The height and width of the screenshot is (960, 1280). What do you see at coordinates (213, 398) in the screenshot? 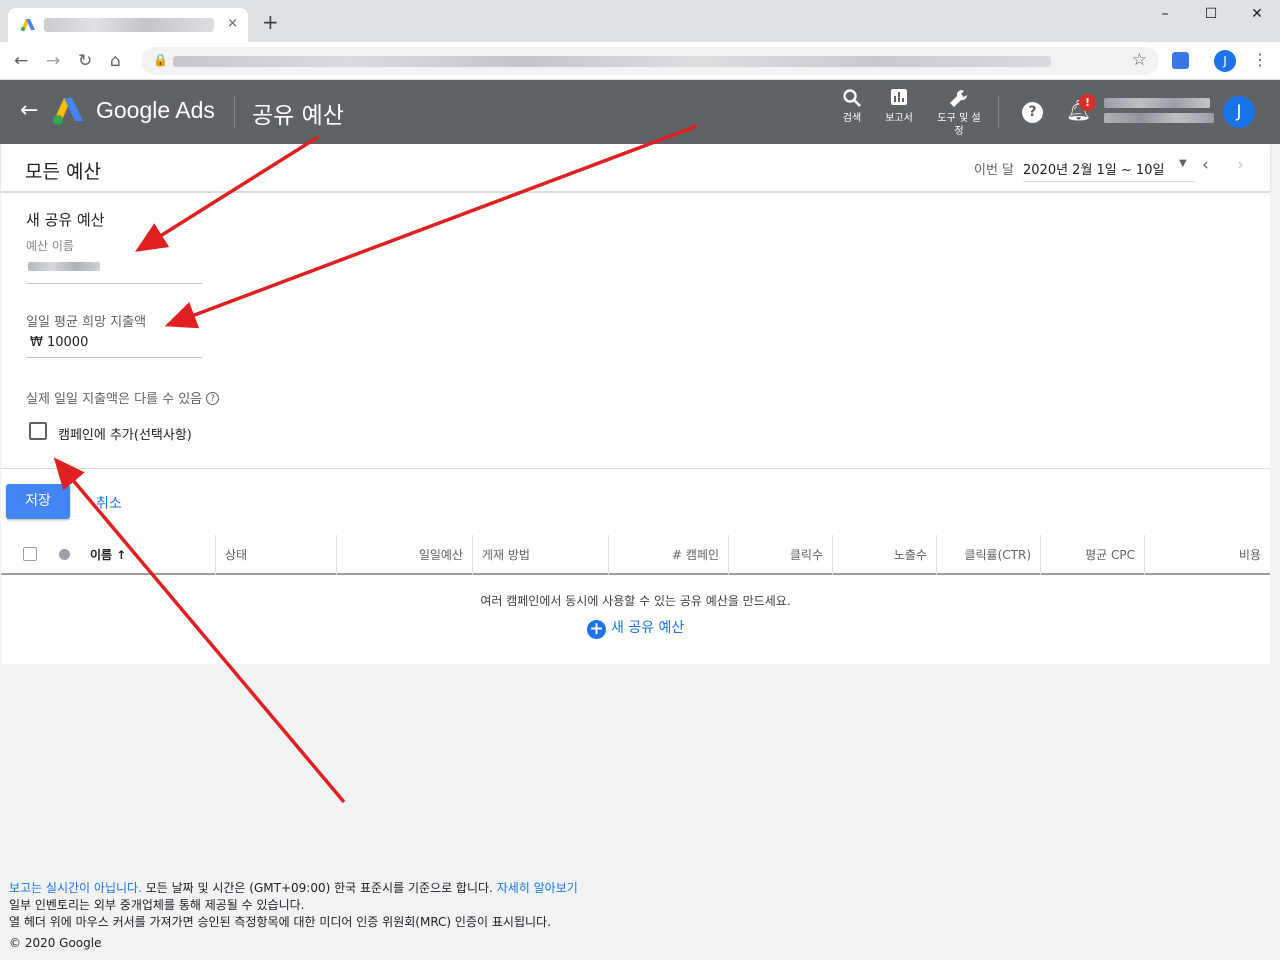
I see `help-circle-icon: ?` at bounding box center [213, 398].